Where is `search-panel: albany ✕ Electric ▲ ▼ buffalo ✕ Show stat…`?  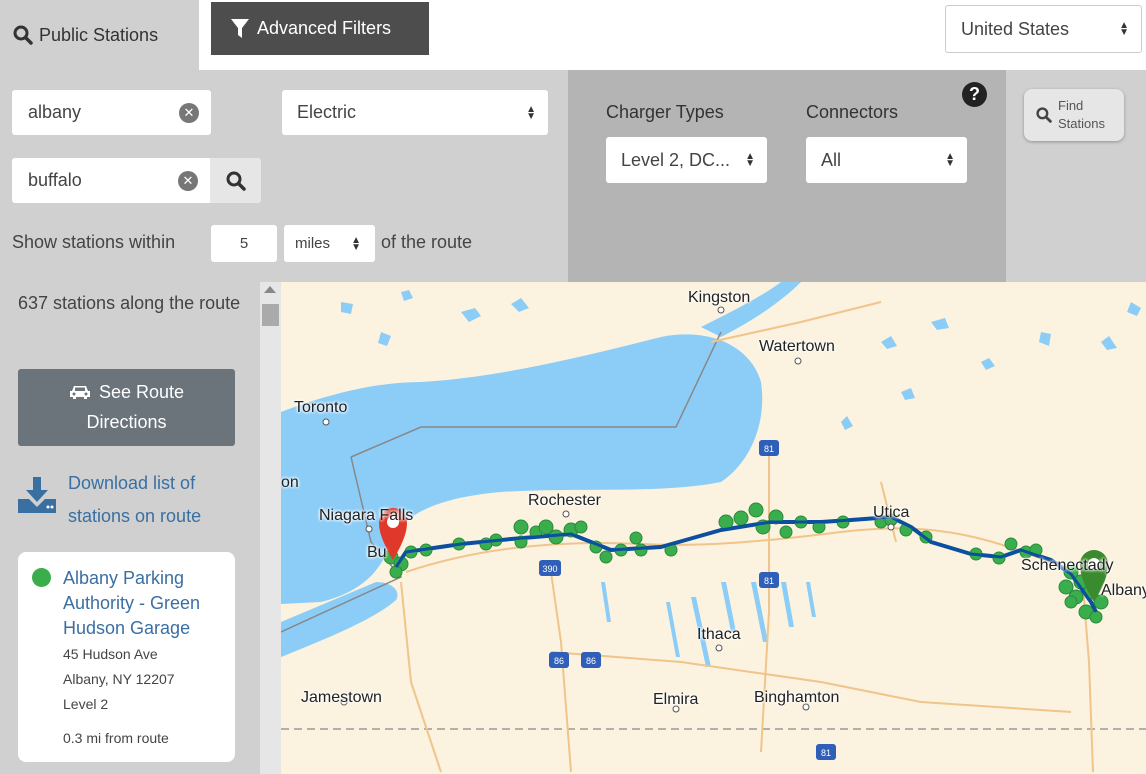 search-panel: albany ✕ Electric ▲ ▼ buffalo ✕ Show stat… is located at coordinates (284, 176).